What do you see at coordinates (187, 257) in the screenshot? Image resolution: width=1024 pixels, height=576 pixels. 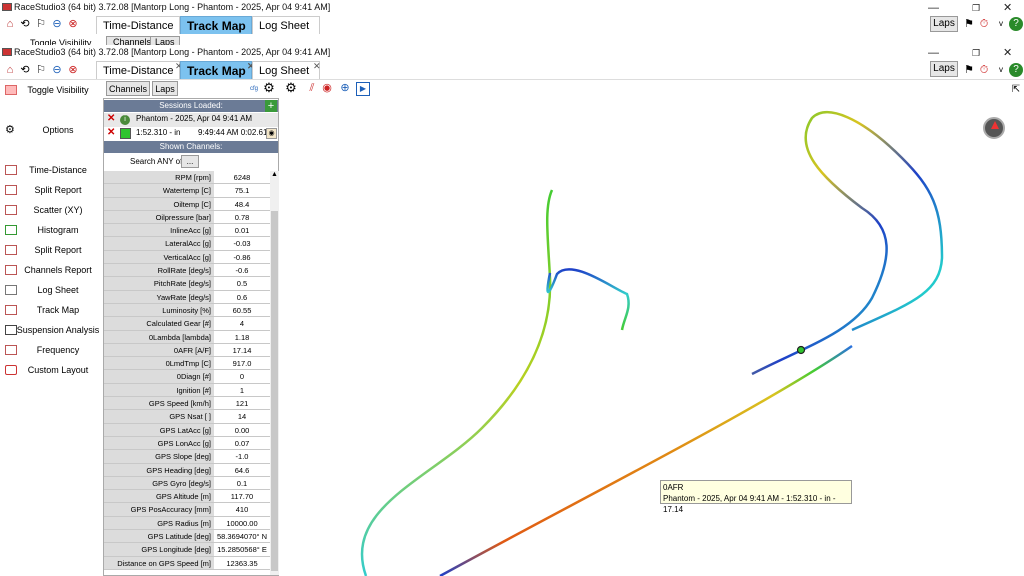 I see `channel-row: VerticalAcc [g] -0.86` at bounding box center [187, 257].